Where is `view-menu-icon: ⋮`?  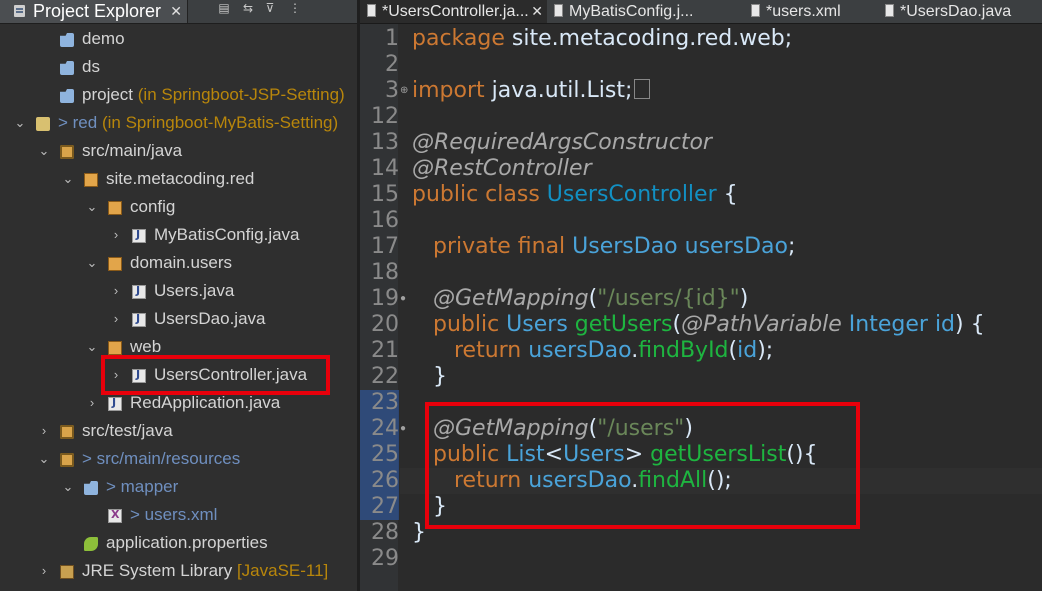 view-menu-icon: ⋮ is located at coordinates (295, 8).